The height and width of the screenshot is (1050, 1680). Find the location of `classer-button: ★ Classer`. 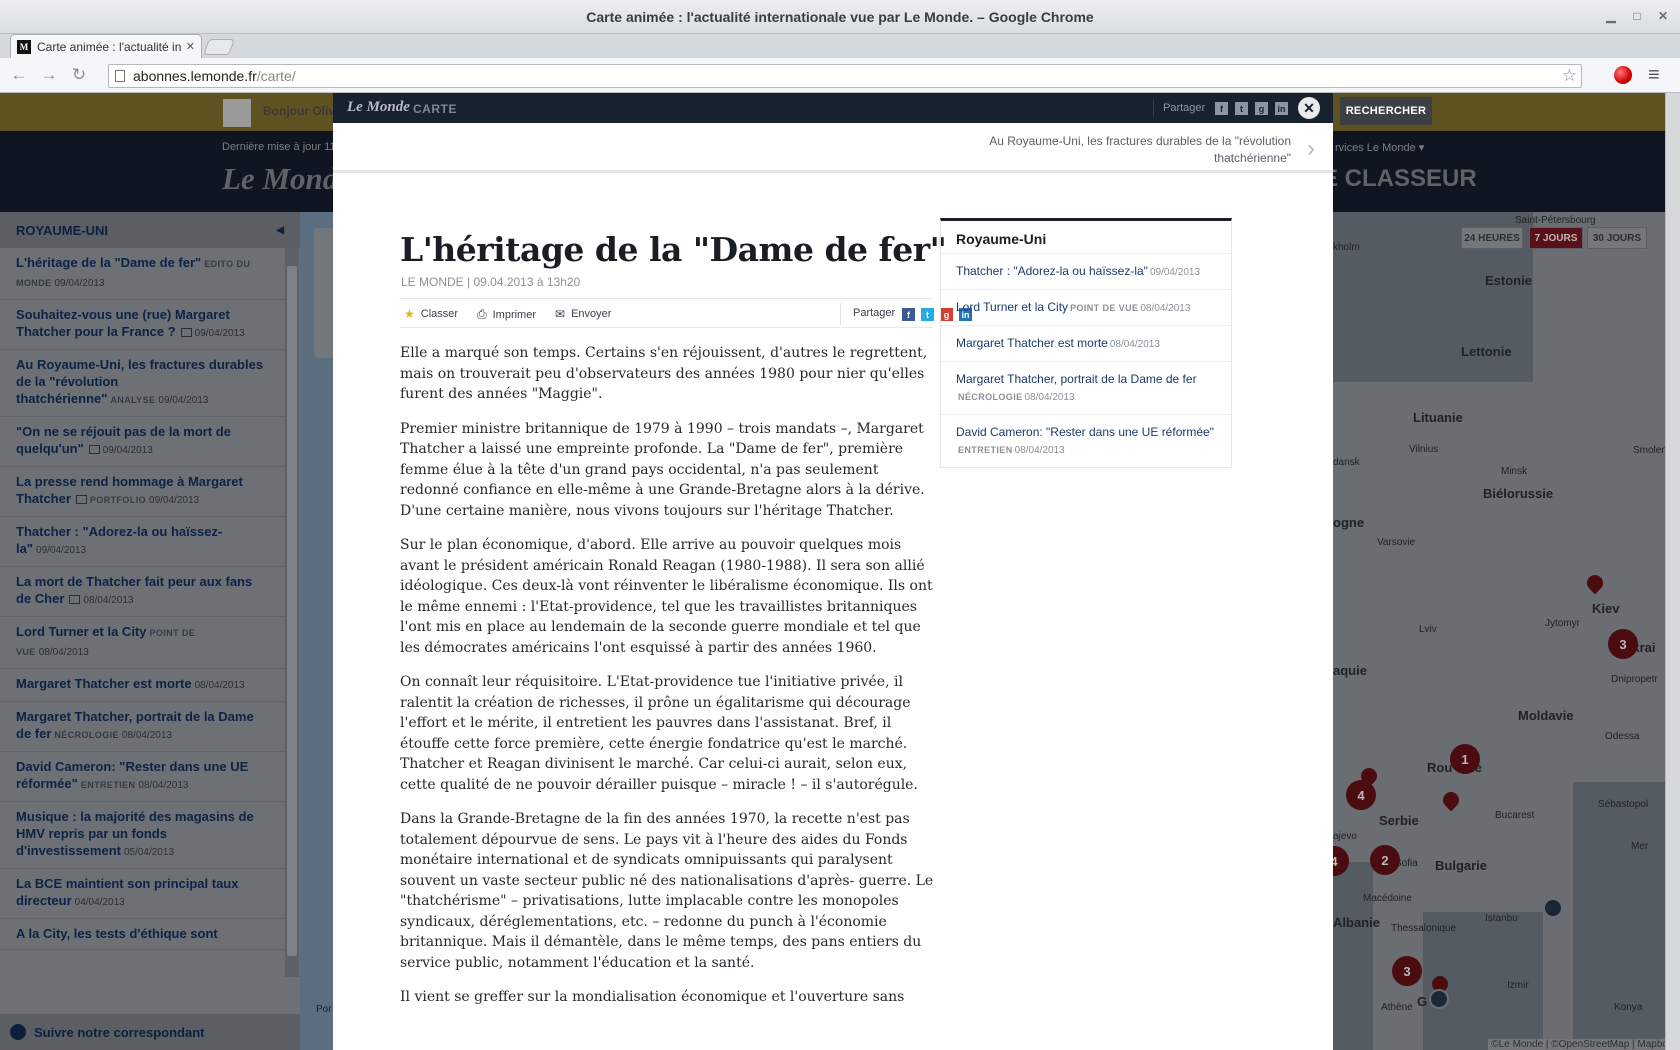

classer-button: ★ Classer is located at coordinates (431, 314).